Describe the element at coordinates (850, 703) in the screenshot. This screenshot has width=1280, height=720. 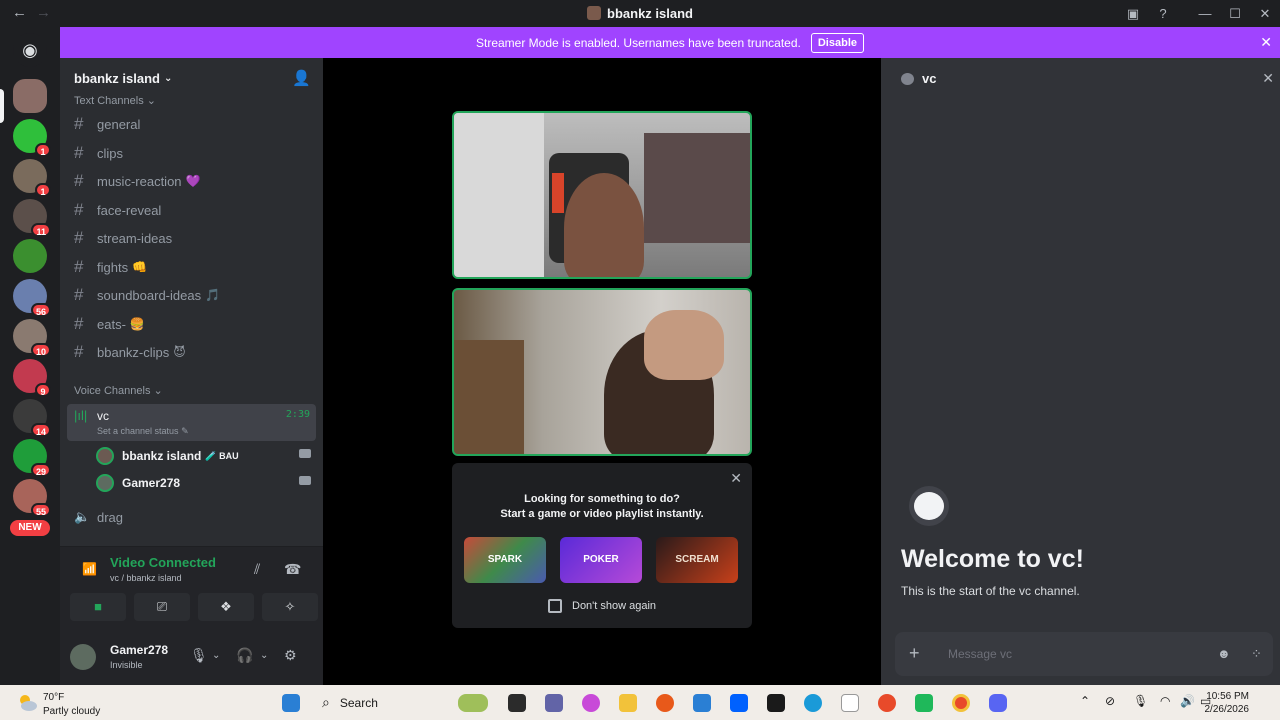
I see `notepad-icon` at that location.